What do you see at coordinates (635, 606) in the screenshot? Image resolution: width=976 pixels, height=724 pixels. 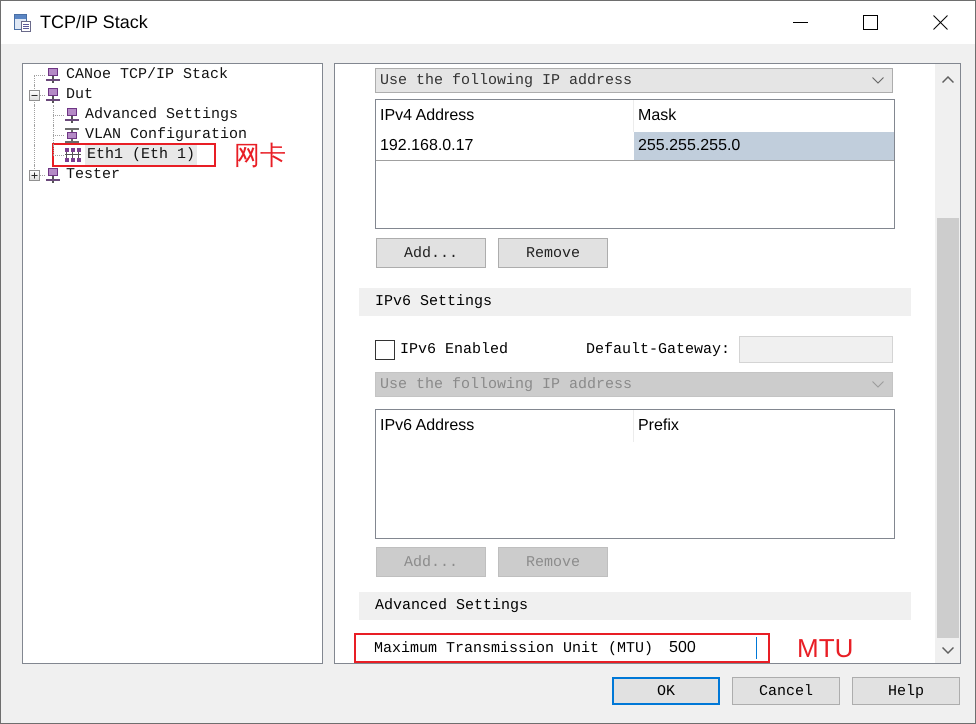 I see `section-header: Advanced Settings` at bounding box center [635, 606].